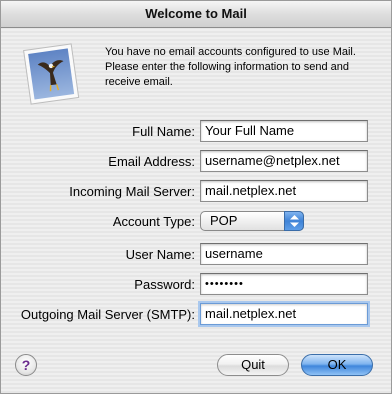 Image resolution: width=392 pixels, height=394 pixels. Describe the element at coordinates (107, 314) in the screenshot. I see `outgoing-server-label: Outgoing Mail Server (SMTP):` at that location.